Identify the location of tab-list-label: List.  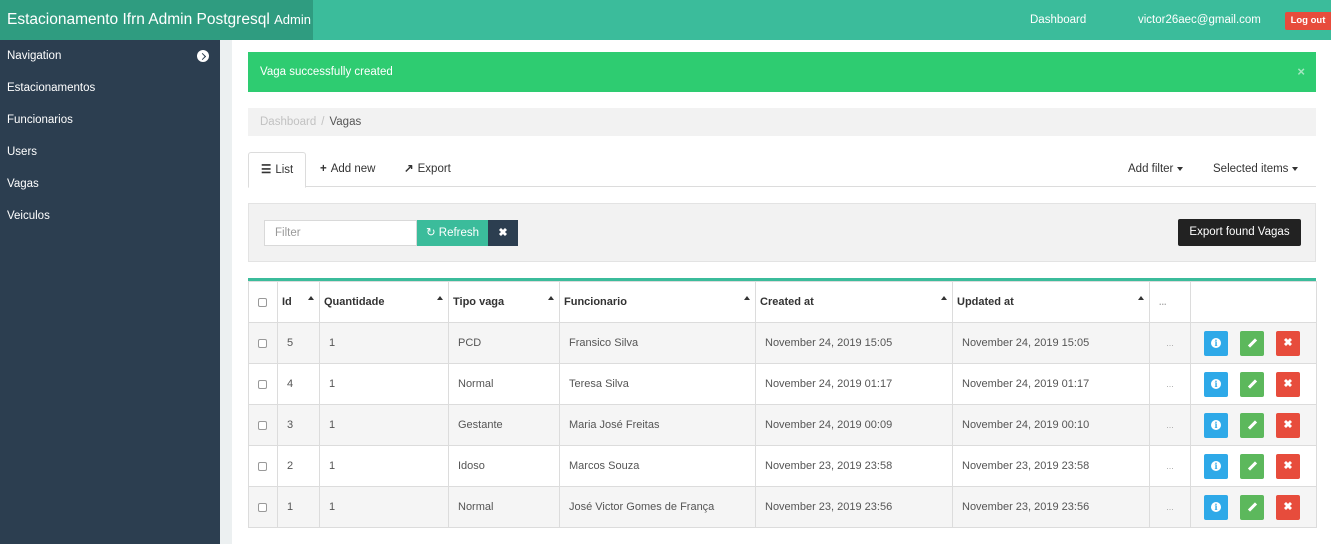
(284, 170).